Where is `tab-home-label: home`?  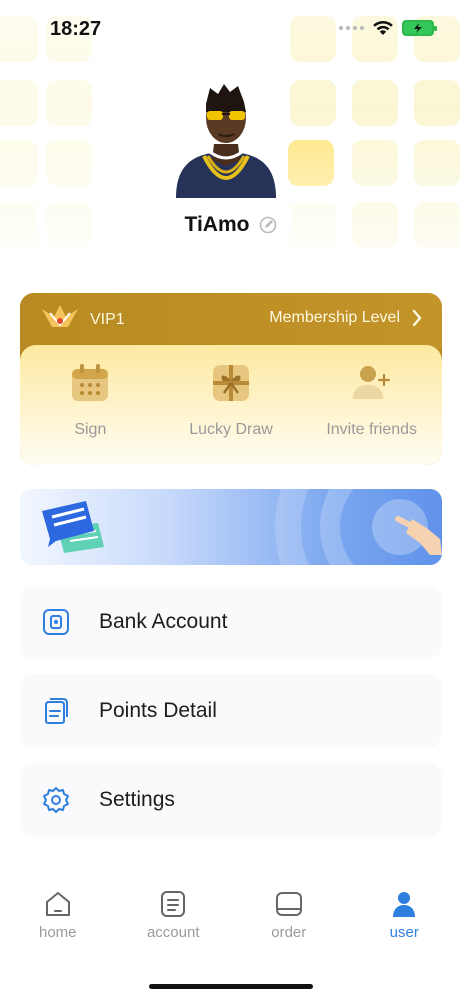
tab-home-label: home is located at coordinates (57, 932).